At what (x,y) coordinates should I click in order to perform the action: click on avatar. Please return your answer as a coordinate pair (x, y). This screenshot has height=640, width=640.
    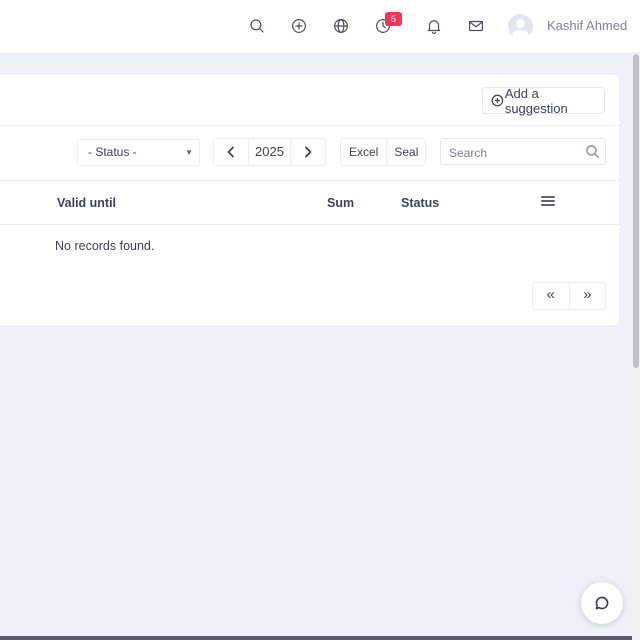
    Looking at the image, I should click on (520, 26).